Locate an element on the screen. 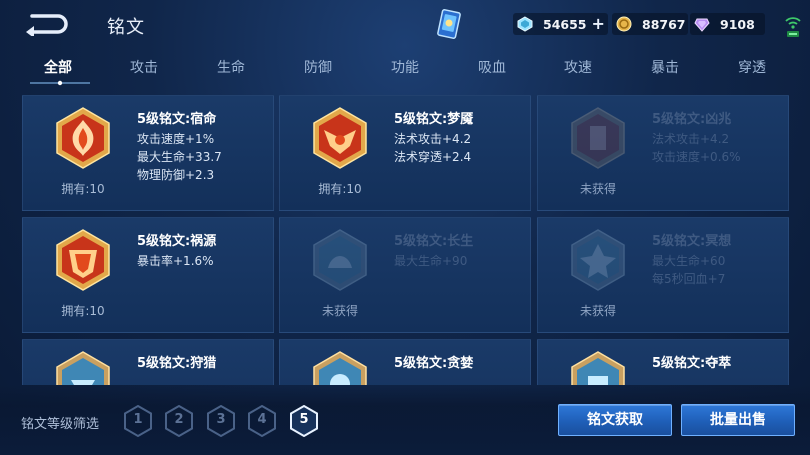 This screenshot has height=455, width=810. level-filter-label-3: 3 is located at coordinates (221, 419).